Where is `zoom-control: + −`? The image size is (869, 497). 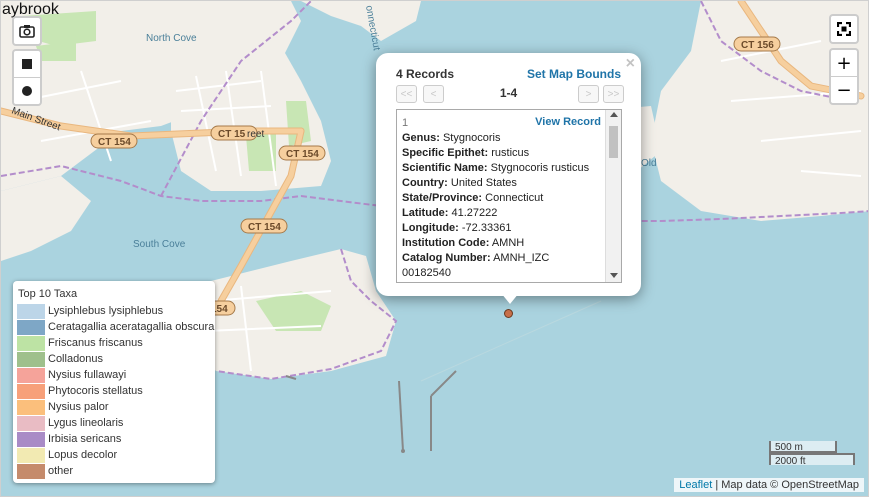 zoom-control: + − is located at coordinates (844, 76).